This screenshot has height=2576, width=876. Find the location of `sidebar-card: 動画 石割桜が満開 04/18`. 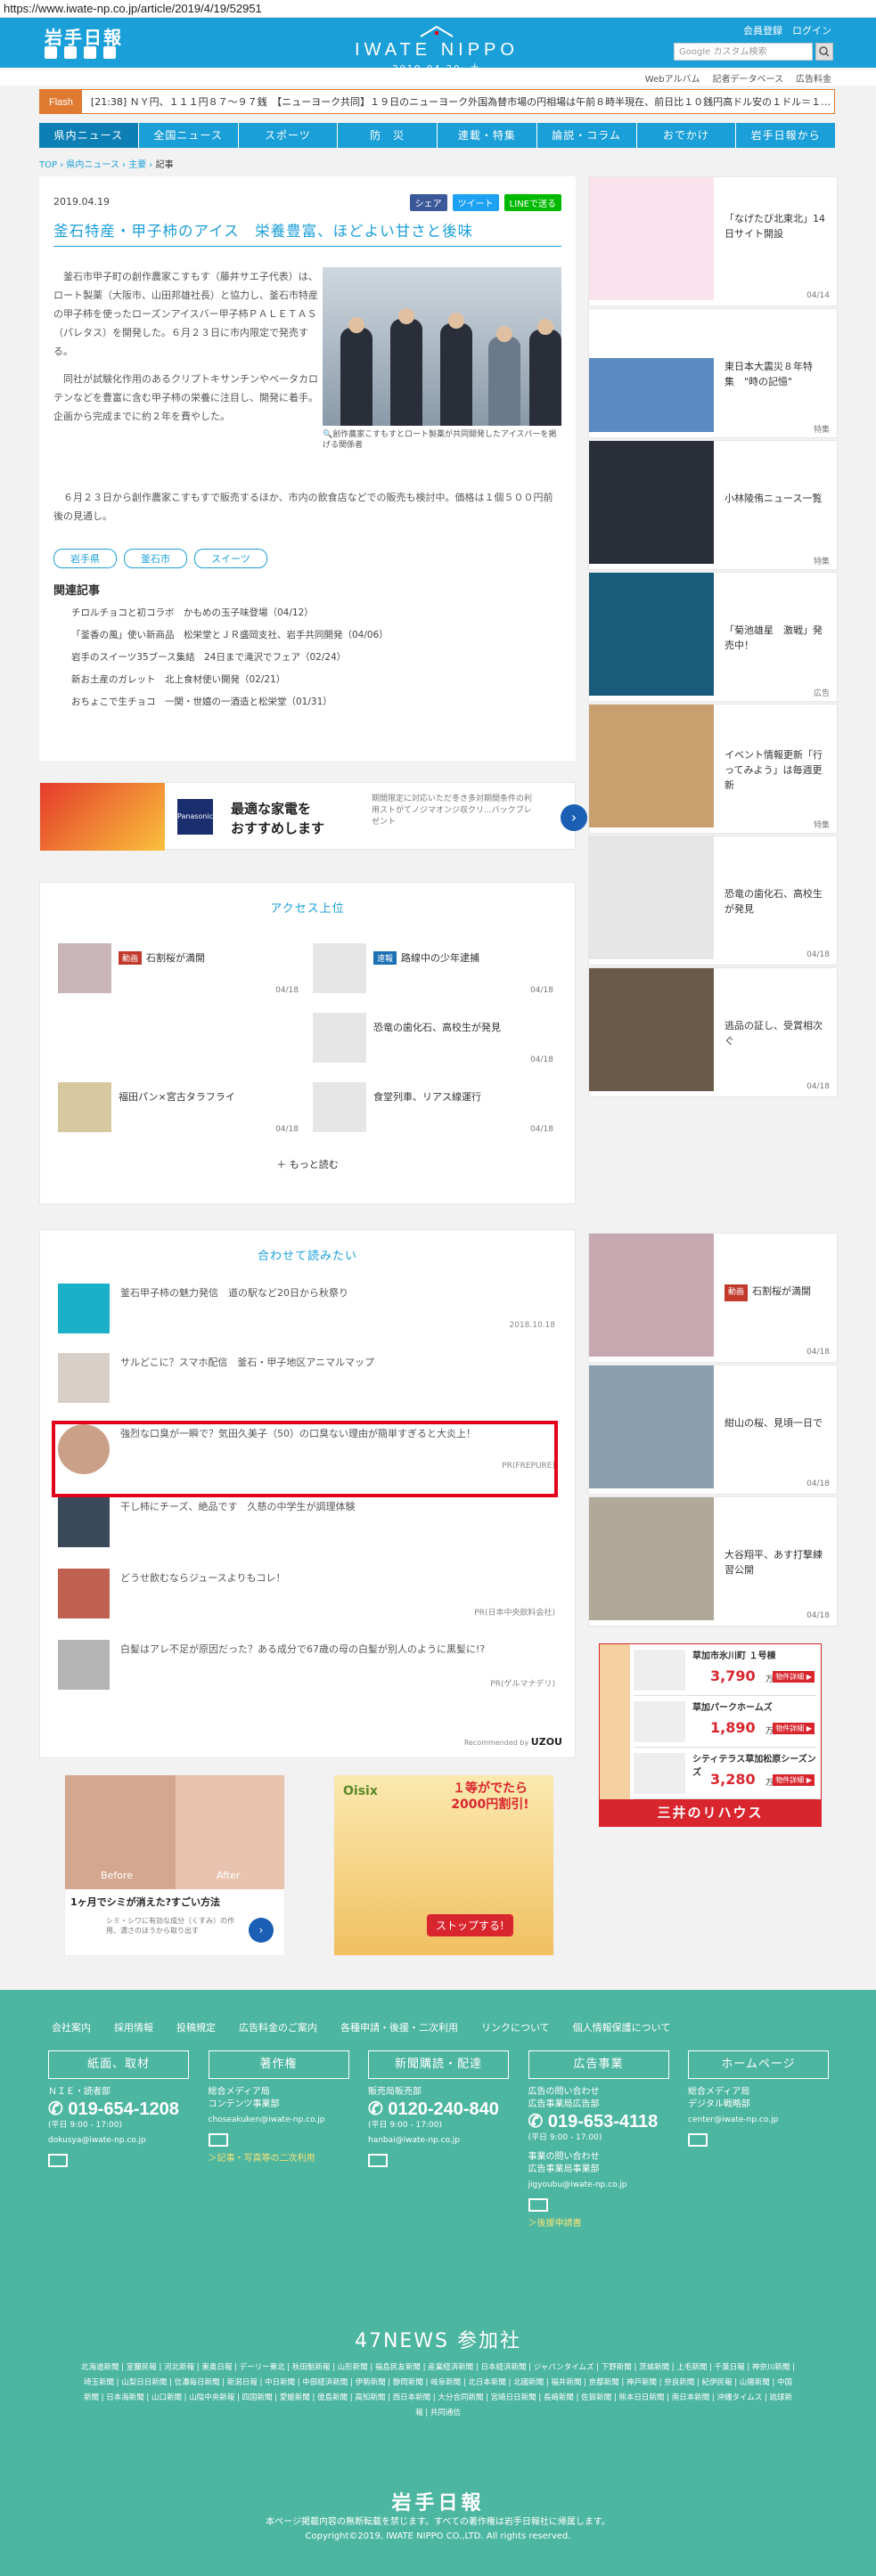

sidebar-card: 動画 石割桜が満開 04/18 is located at coordinates (713, 1298).